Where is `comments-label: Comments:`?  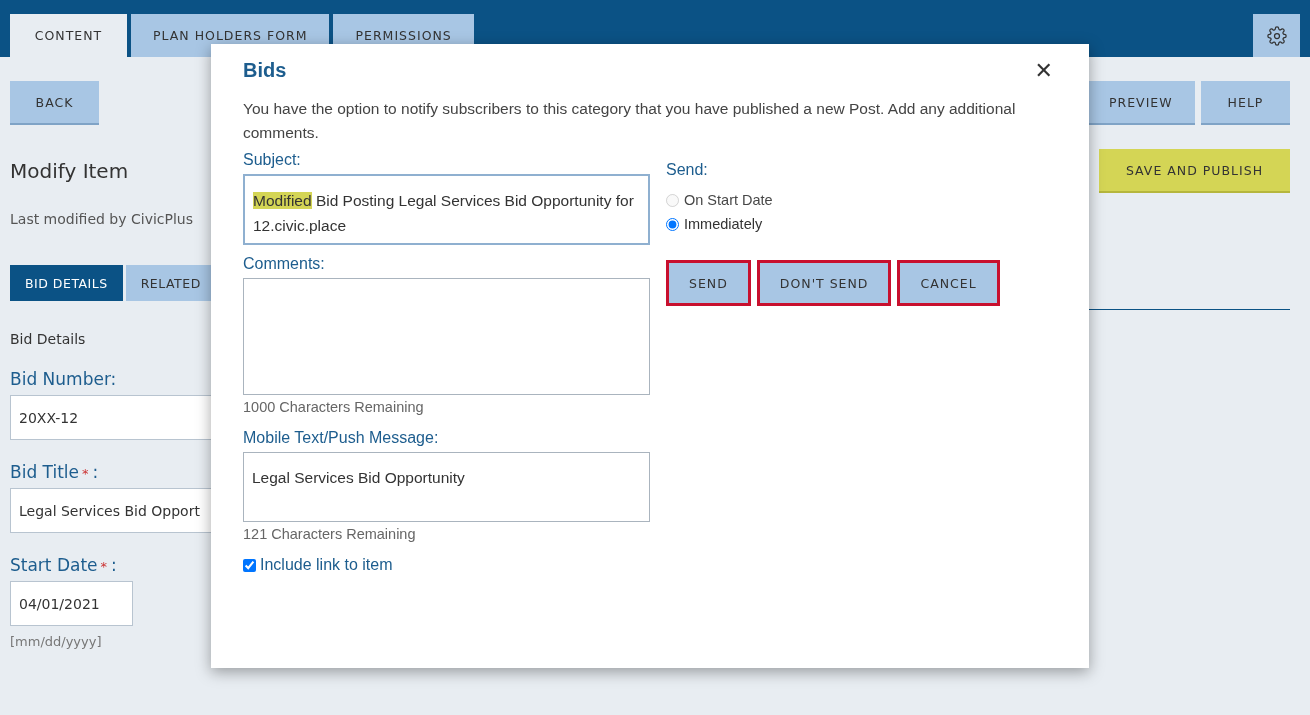 comments-label: Comments: is located at coordinates (284, 264).